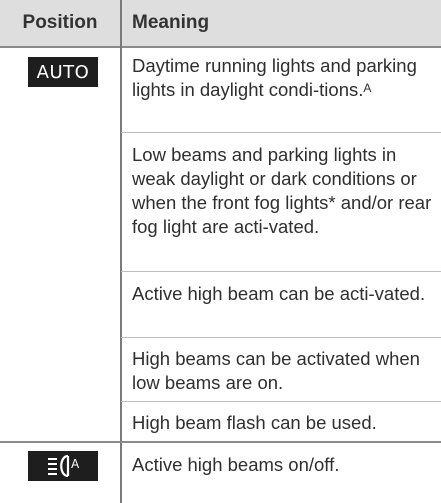 The height and width of the screenshot is (503, 441). Describe the element at coordinates (279, 293) in the screenshot. I see `meaning-paragraph: Active high beam can be acti-vated.` at that location.